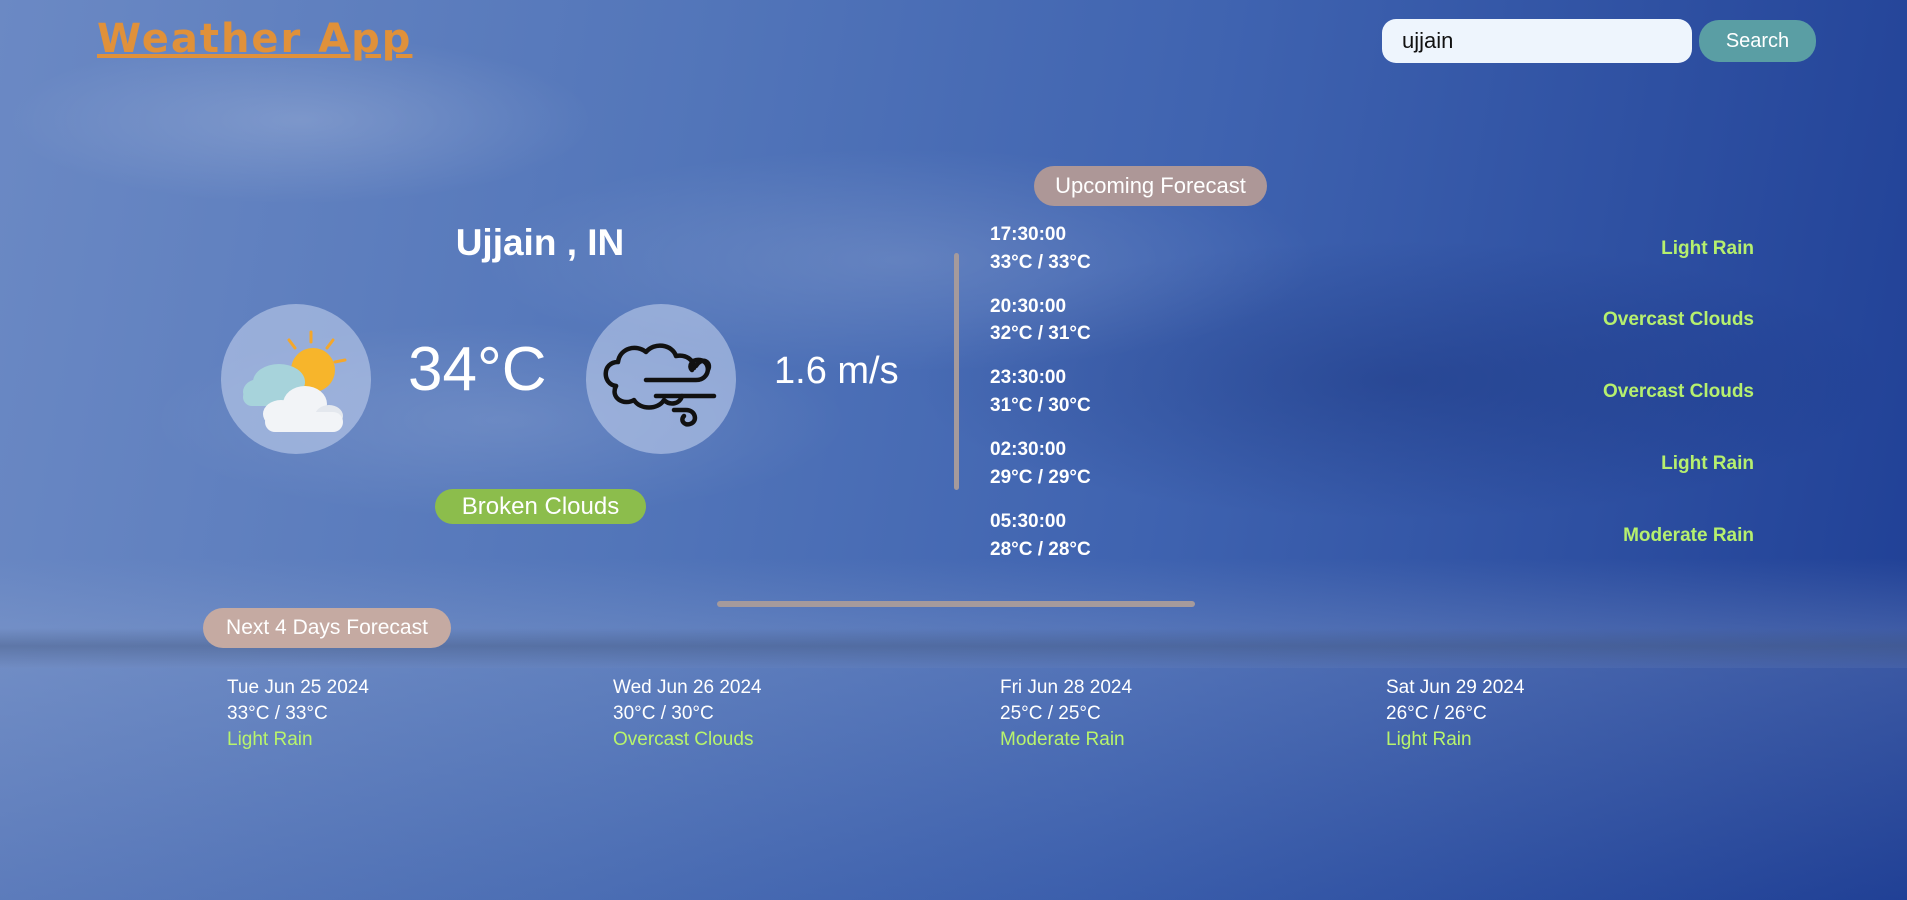 Image resolution: width=1907 pixels, height=900 pixels. Describe the element at coordinates (683, 739) in the screenshot. I see `day-description: Overcast Clouds` at that location.